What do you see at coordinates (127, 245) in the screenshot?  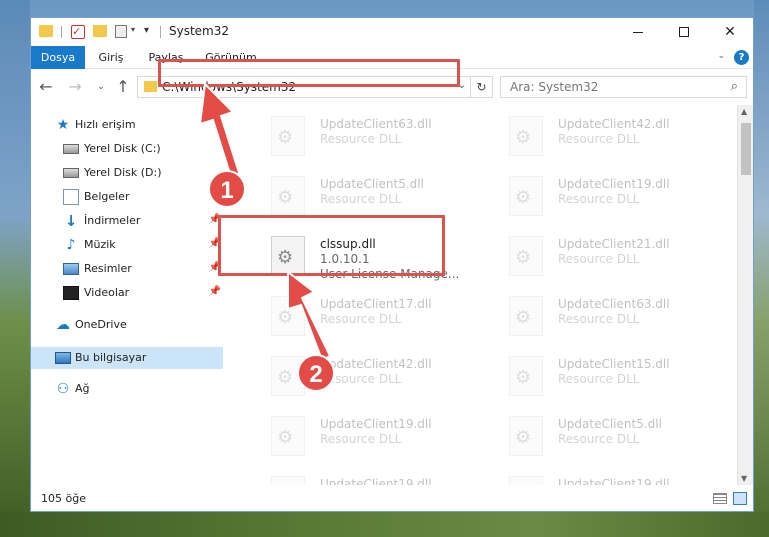 I see `sidebar-item-music: ♪ Müzik 📌` at bounding box center [127, 245].